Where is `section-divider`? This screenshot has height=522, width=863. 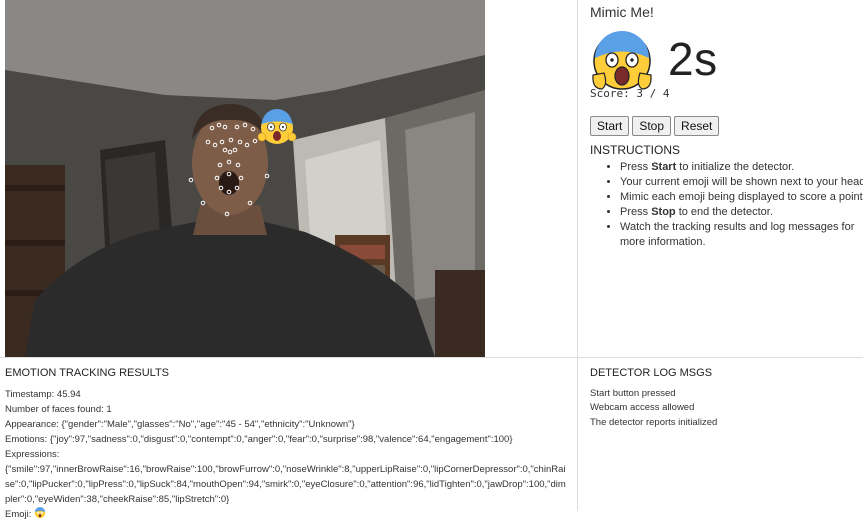
section-divider is located at coordinates (431, 357).